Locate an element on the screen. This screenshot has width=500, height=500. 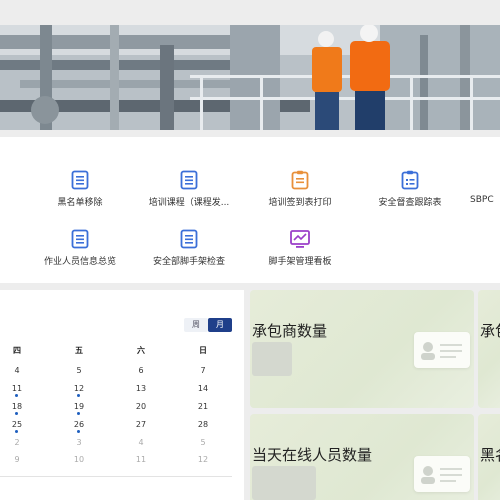
contractor-count-card: 承包商数量 is located at coordinates (362, 349).